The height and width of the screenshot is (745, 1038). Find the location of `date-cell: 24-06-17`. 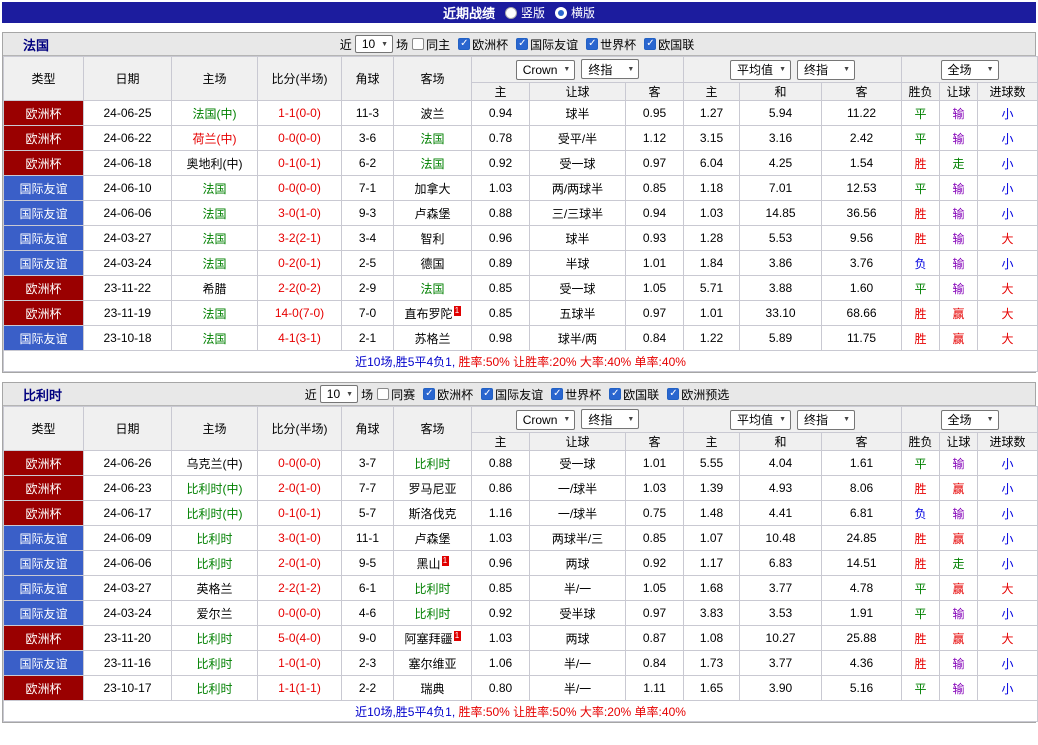

date-cell: 24-06-17 is located at coordinates (127, 513).